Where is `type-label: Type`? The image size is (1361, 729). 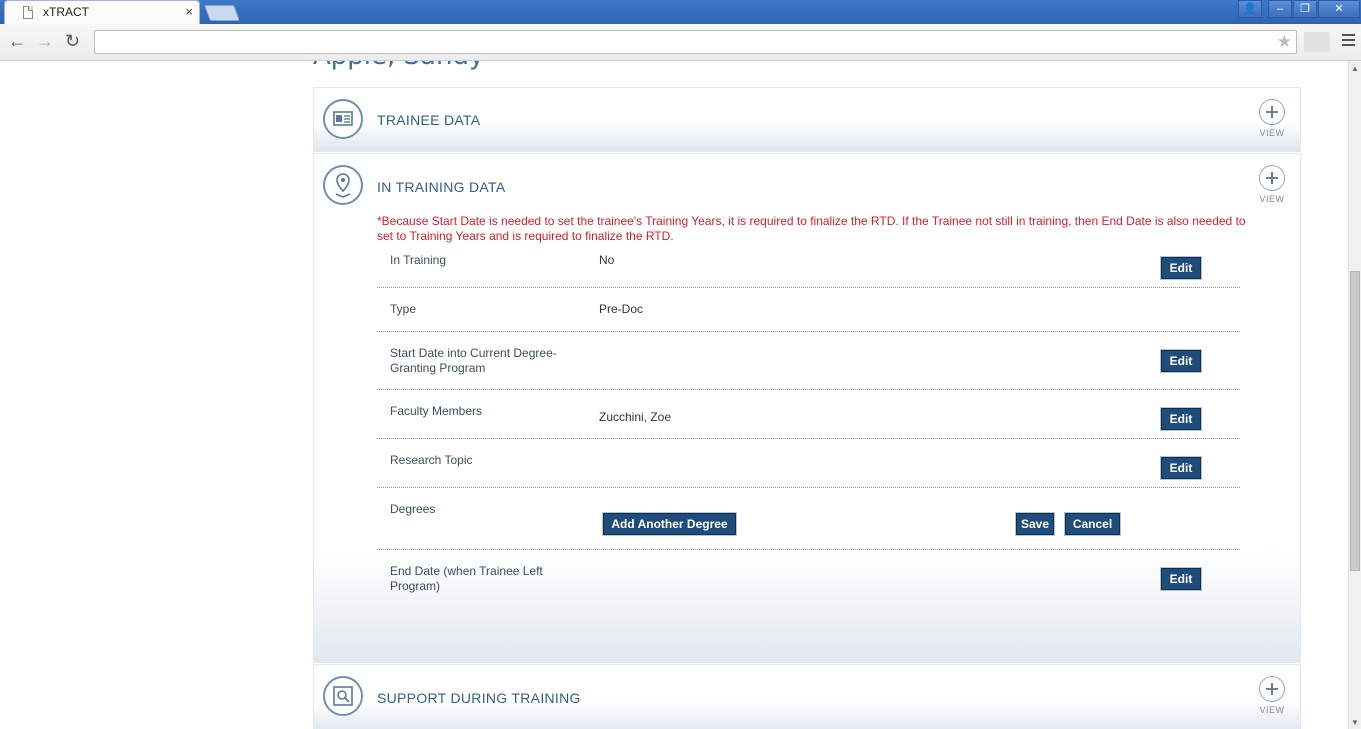 type-label: Type is located at coordinates (403, 309).